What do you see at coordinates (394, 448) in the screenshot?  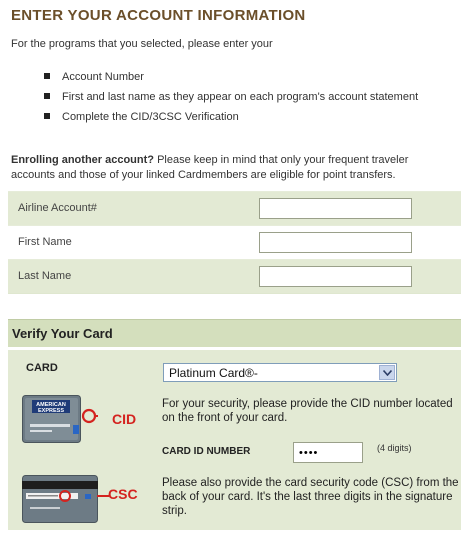 I see `digits-hint: (4 digits)` at bounding box center [394, 448].